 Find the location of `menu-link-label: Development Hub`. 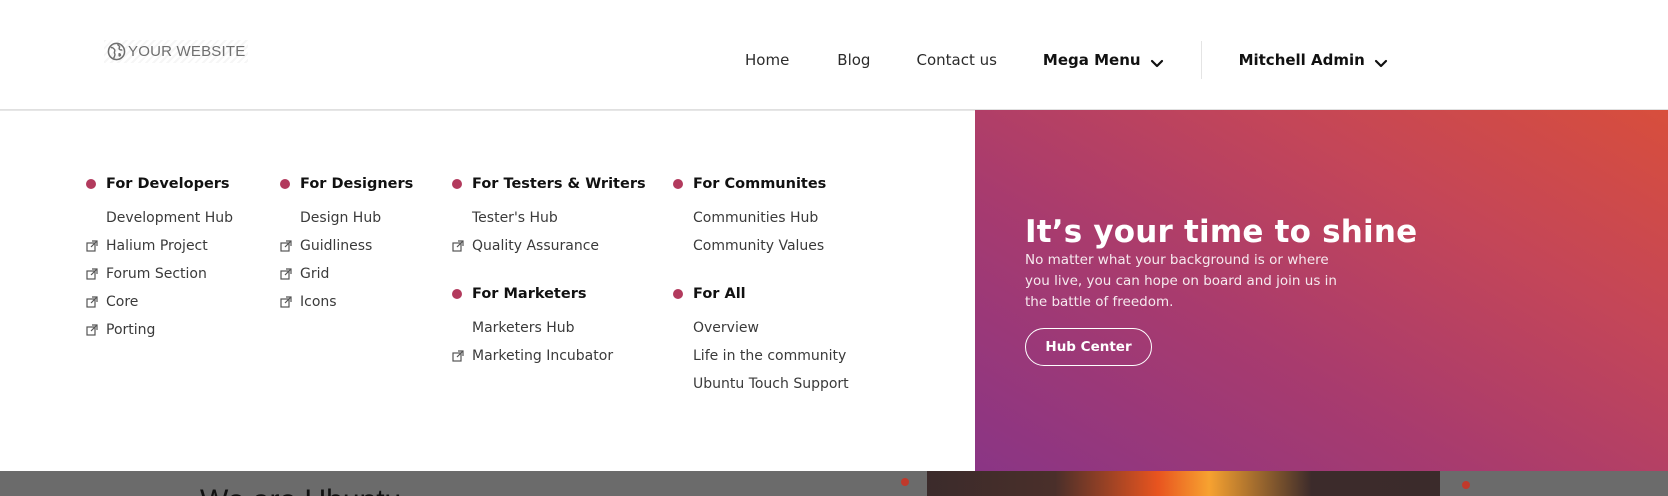

menu-link-label: Development Hub is located at coordinates (169, 218).